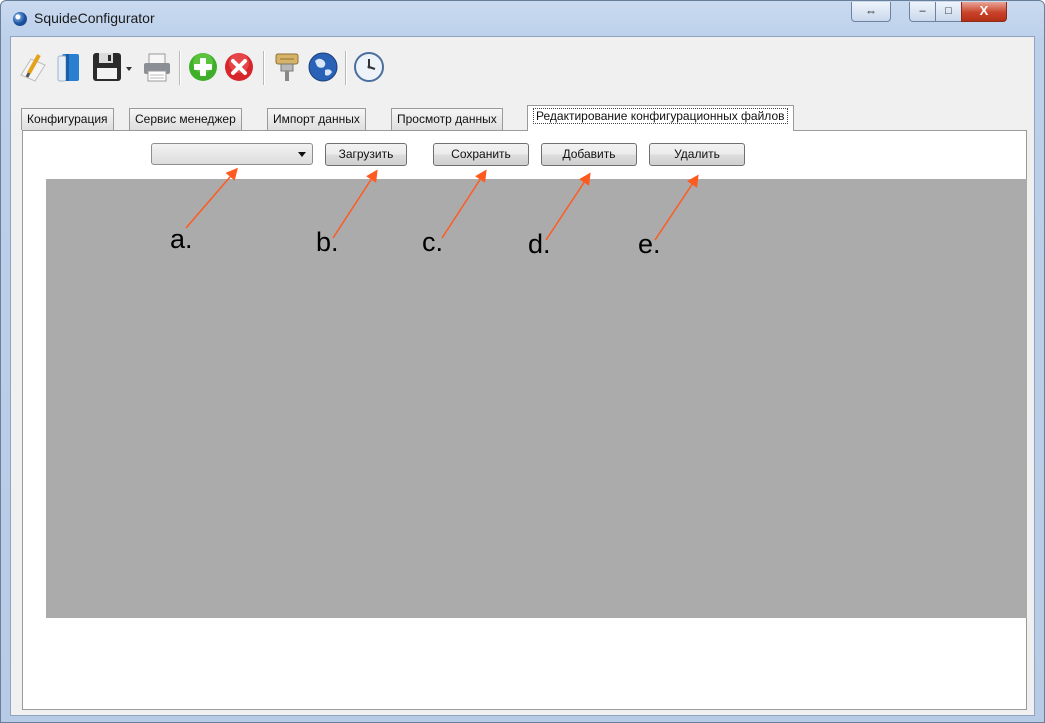 The height and width of the screenshot is (723, 1045). What do you see at coordinates (871, 12) in the screenshot?
I see `swap-button: ⇔` at bounding box center [871, 12].